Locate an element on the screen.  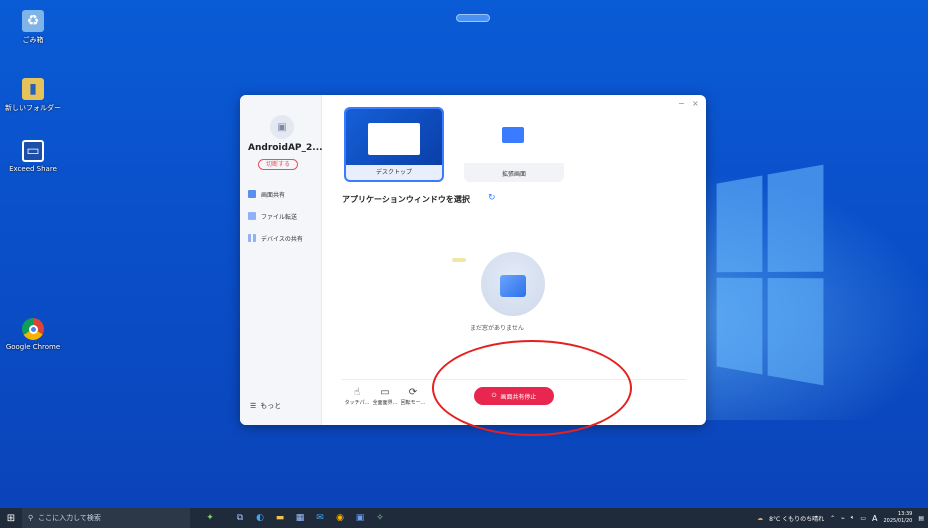
sidebar-item-label: ファイル転送 is located at coordinates (279, 217).